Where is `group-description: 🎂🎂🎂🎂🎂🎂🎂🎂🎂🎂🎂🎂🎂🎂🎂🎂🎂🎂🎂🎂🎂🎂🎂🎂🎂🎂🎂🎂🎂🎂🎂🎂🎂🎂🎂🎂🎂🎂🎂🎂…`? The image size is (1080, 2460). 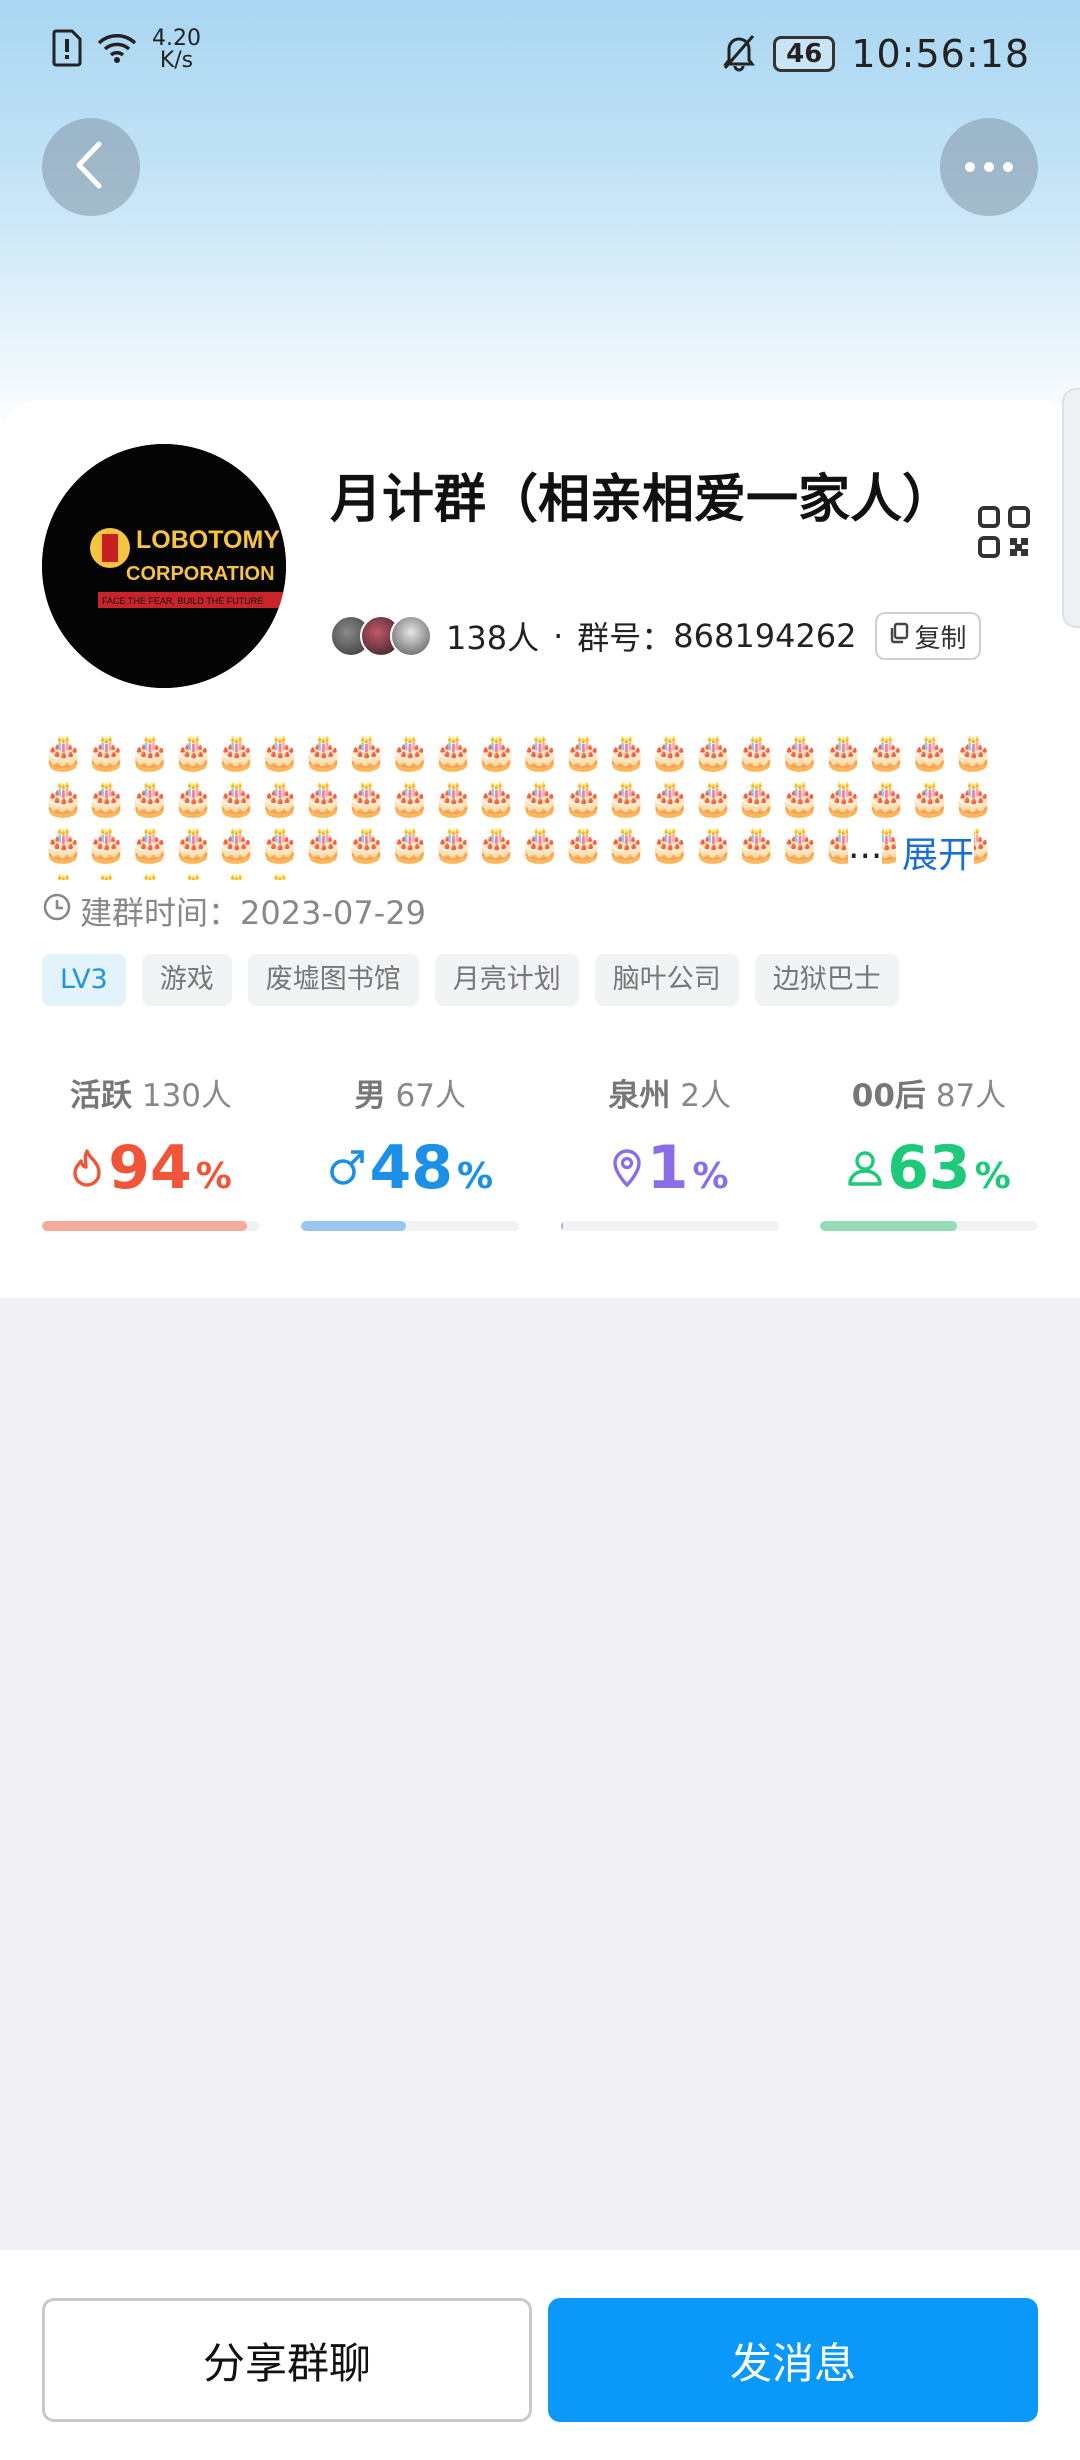
group-description: 🎂🎂🎂🎂🎂🎂🎂🎂🎂🎂🎂🎂🎂🎂🎂🎂🎂🎂🎂🎂🎂🎂🎂🎂🎂🎂🎂🎂🎂🎂🎂🎂🎂🎂🎂🎂🎂🎂🎂🎂… is located at coordinates (519, 806).